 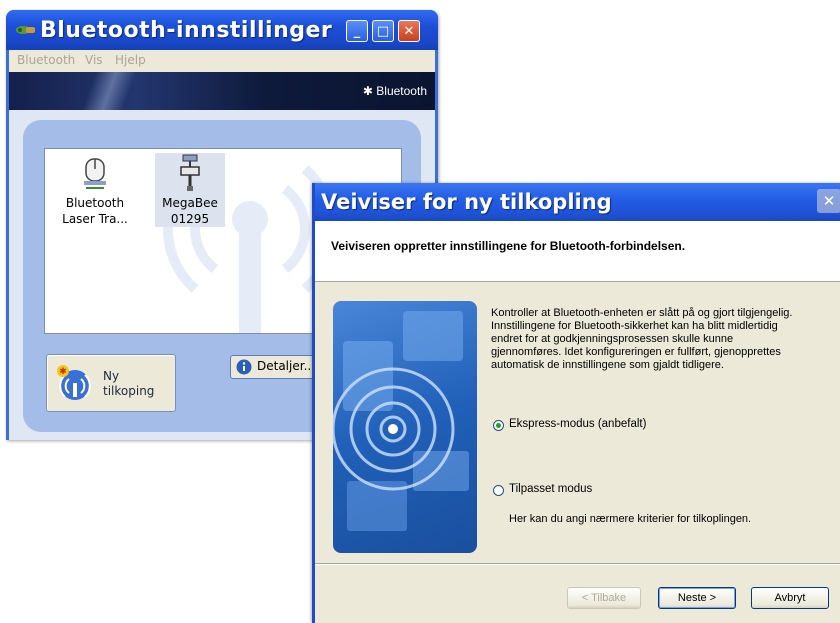 What do you see at coordinates (130, 60) in the screenshot?
I see `menu-hjelp: Hjelp` at bounding box center [130, 60].